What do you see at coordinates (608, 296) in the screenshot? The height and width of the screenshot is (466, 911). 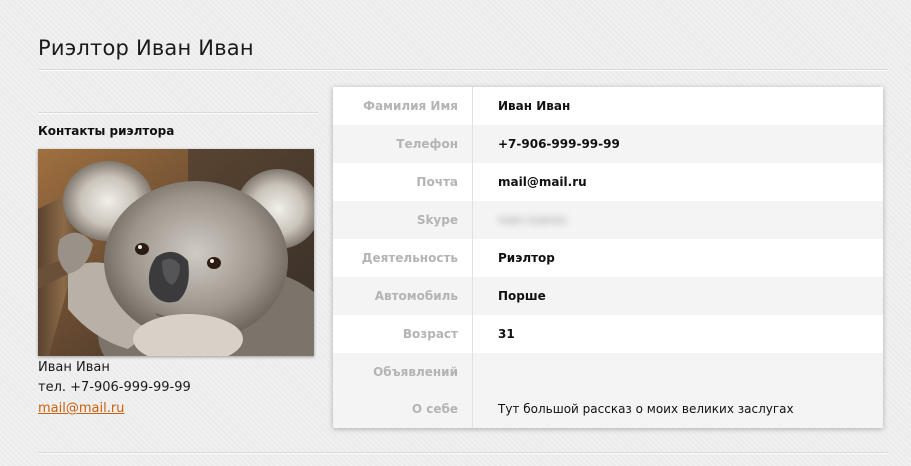 I see `profile-row-car: Автомобиль Порше` at bounding box center [608, 296].